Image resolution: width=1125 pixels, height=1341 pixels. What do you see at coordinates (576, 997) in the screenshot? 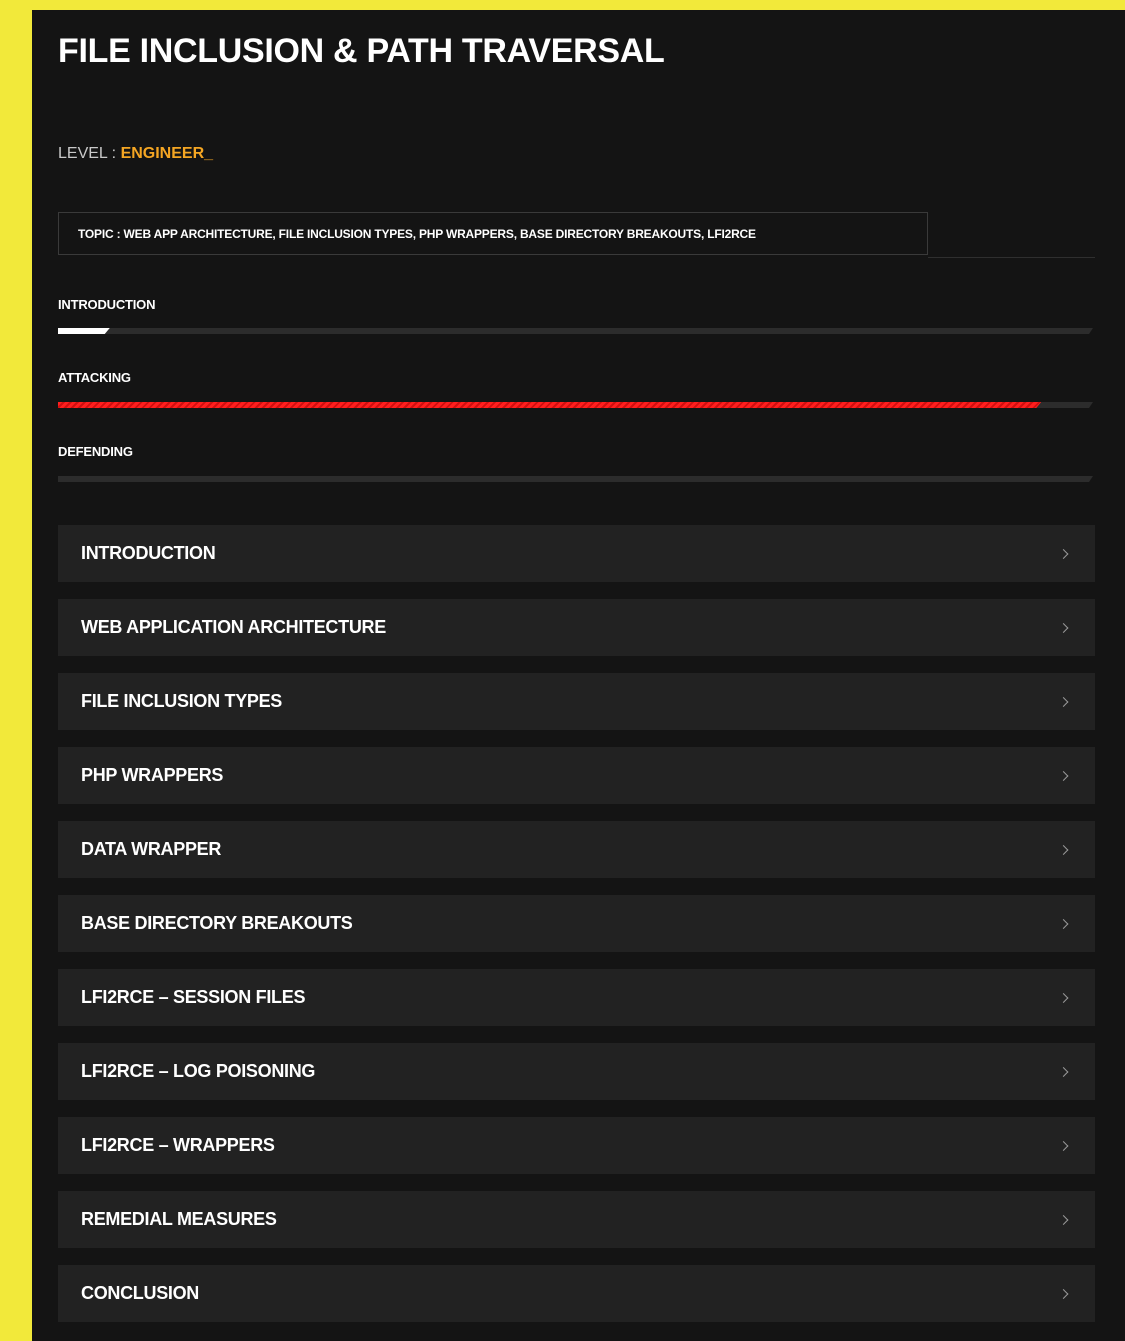
I see `section-item-lfi2rce-session-files: LFI2RCE – SESSION FILES` at bounding box center [576, 997].